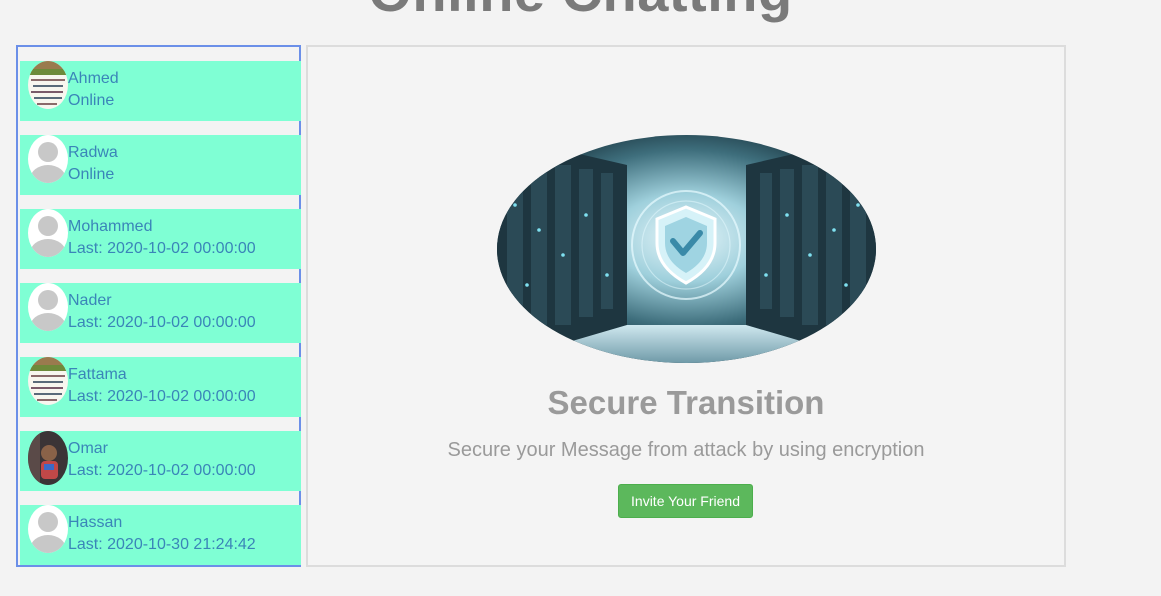 Image resolution: width=1161 pixels, height=596 pixels. I want to click on user-name: Hassan, so click(95, 522).